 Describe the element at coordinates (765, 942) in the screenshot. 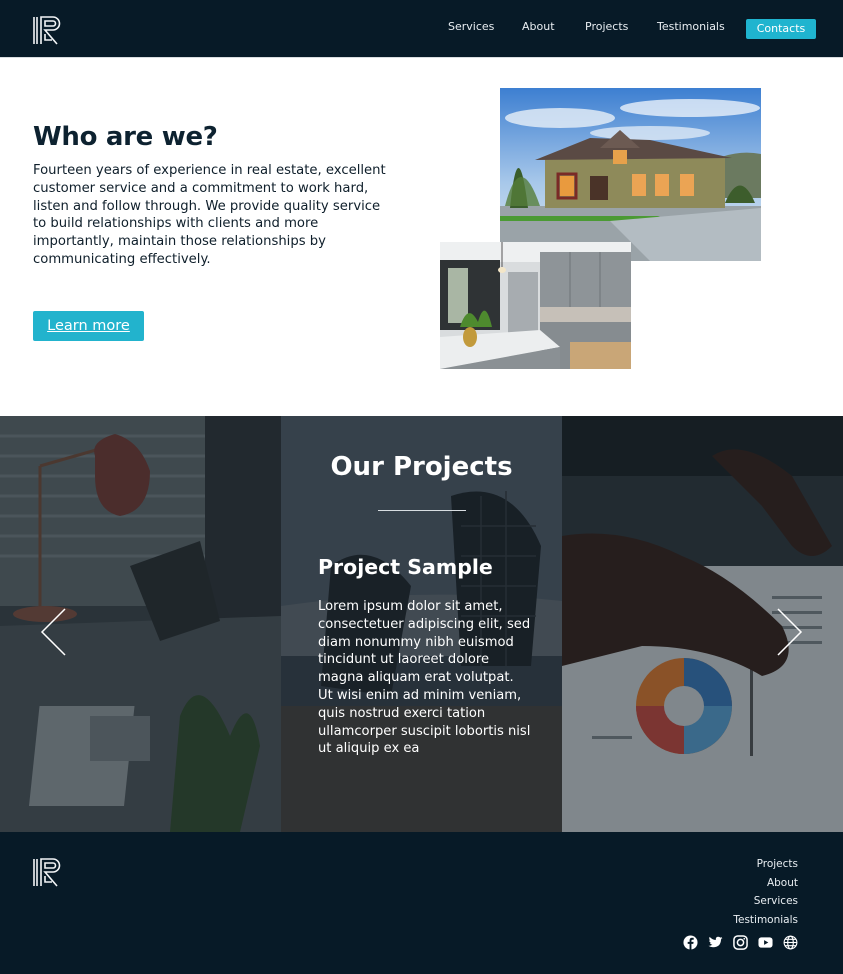

I see `youtube-icon` at that location.